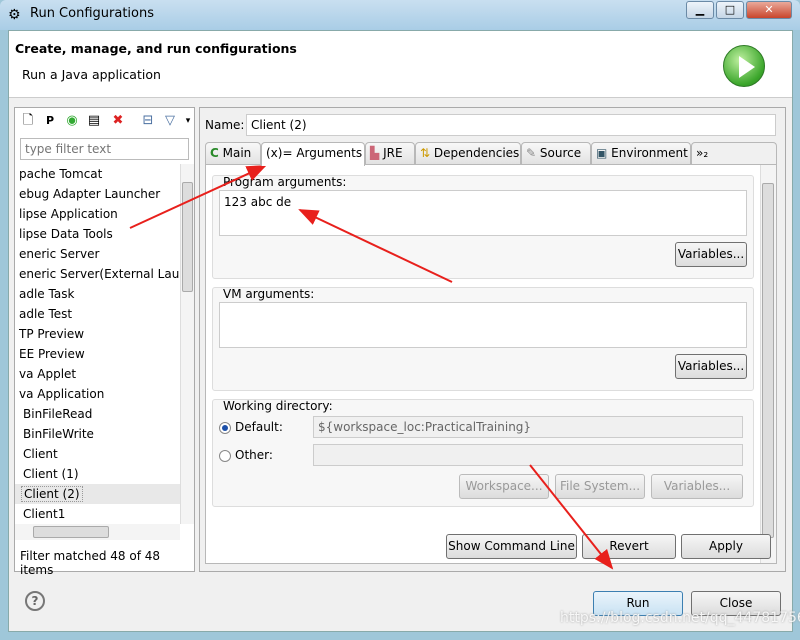 This screenshot has height=640, width=800. What do you see at coordinates (156, 48) in the screenshot?
I see `header-title: Create, manage, and run configurations` at bounding box center [156, 48].